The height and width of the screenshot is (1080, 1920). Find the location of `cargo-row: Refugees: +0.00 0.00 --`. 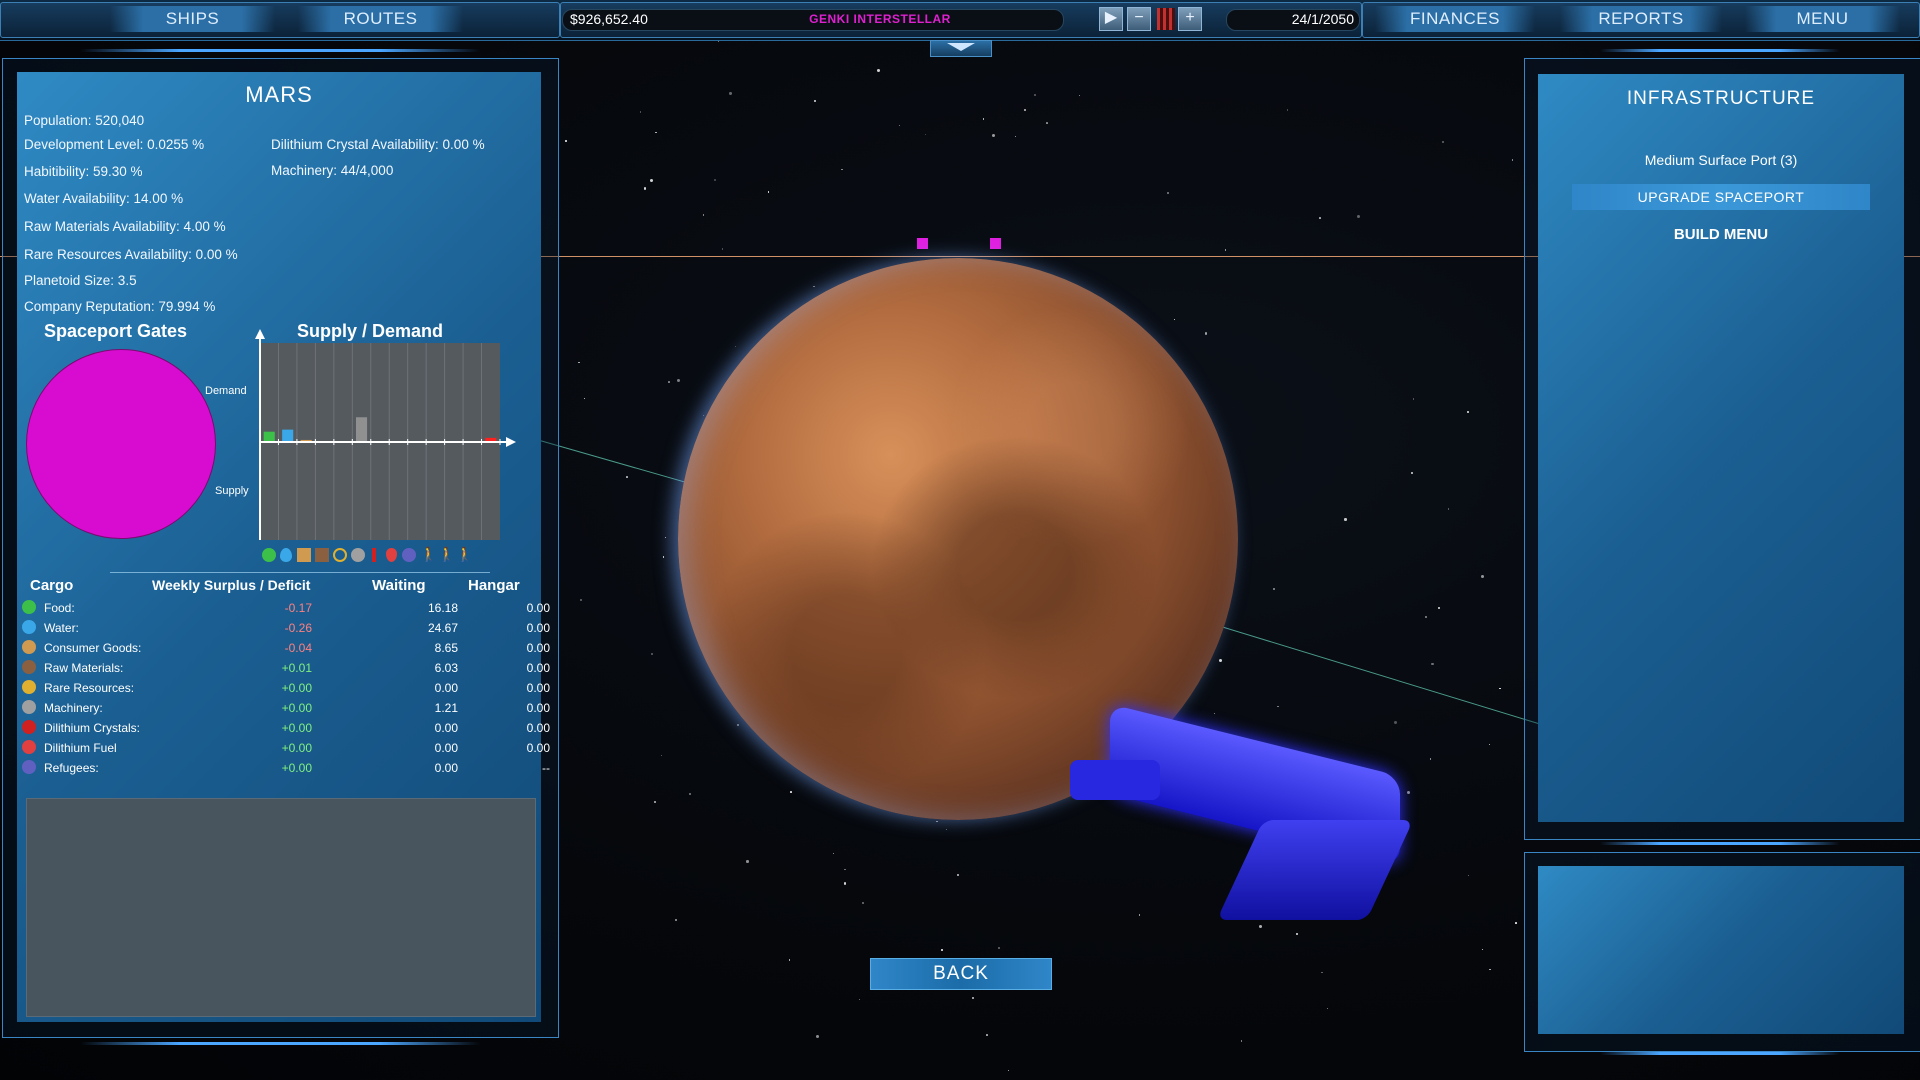

cargo-row: Refugees: +0.00 0.00 -- is located at coordinates (286, 768).